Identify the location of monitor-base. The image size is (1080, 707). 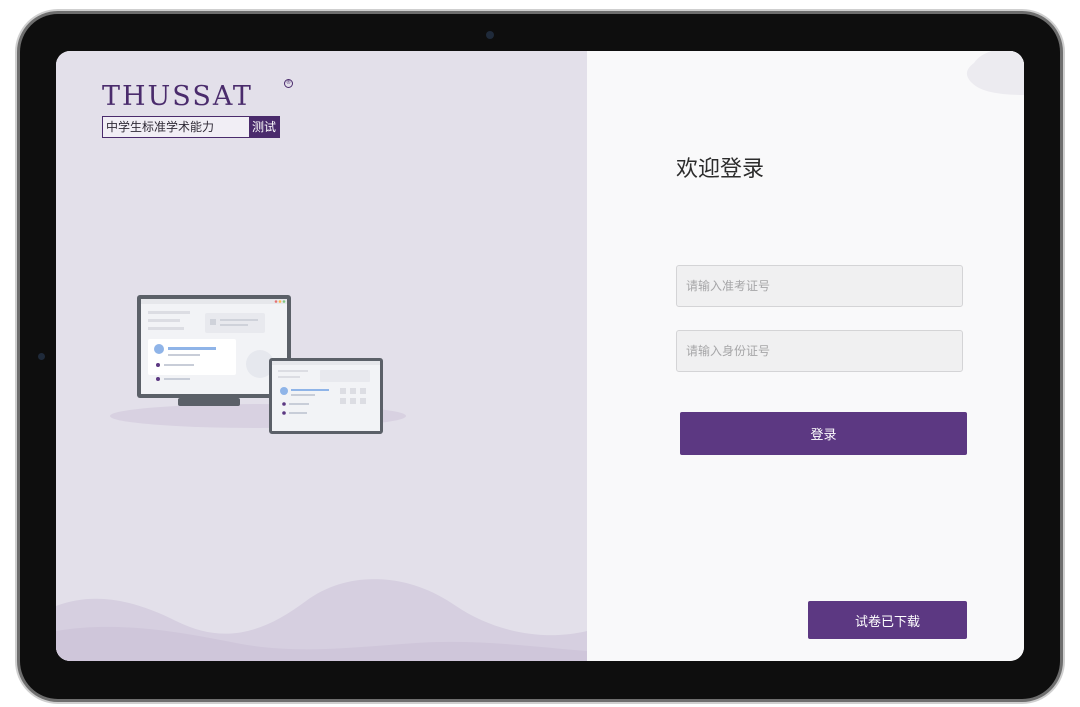
(209, 402).